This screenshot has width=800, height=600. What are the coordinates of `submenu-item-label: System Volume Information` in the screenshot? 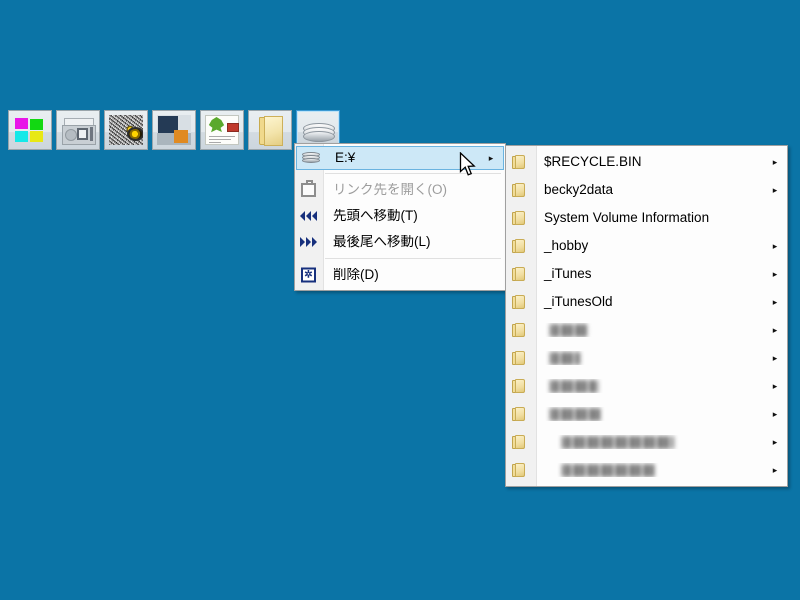 It's located at (627, 218).